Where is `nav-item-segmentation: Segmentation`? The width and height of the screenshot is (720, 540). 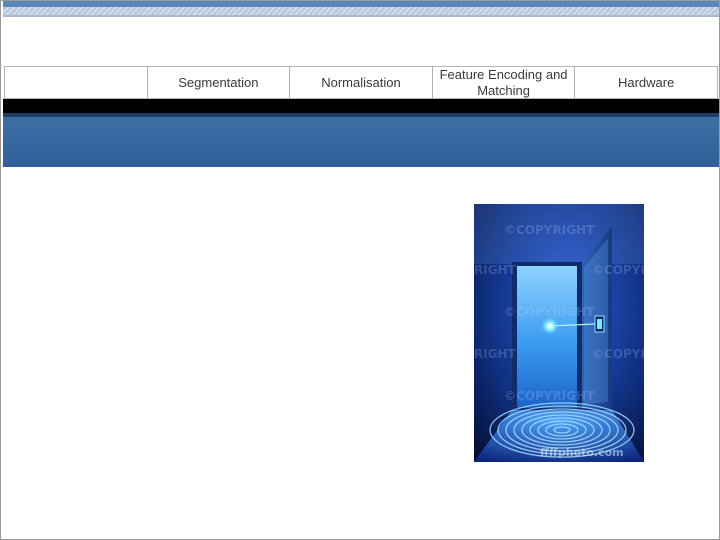
nav-item-segmentation: Segmentation is located at coordinates (218, 82).